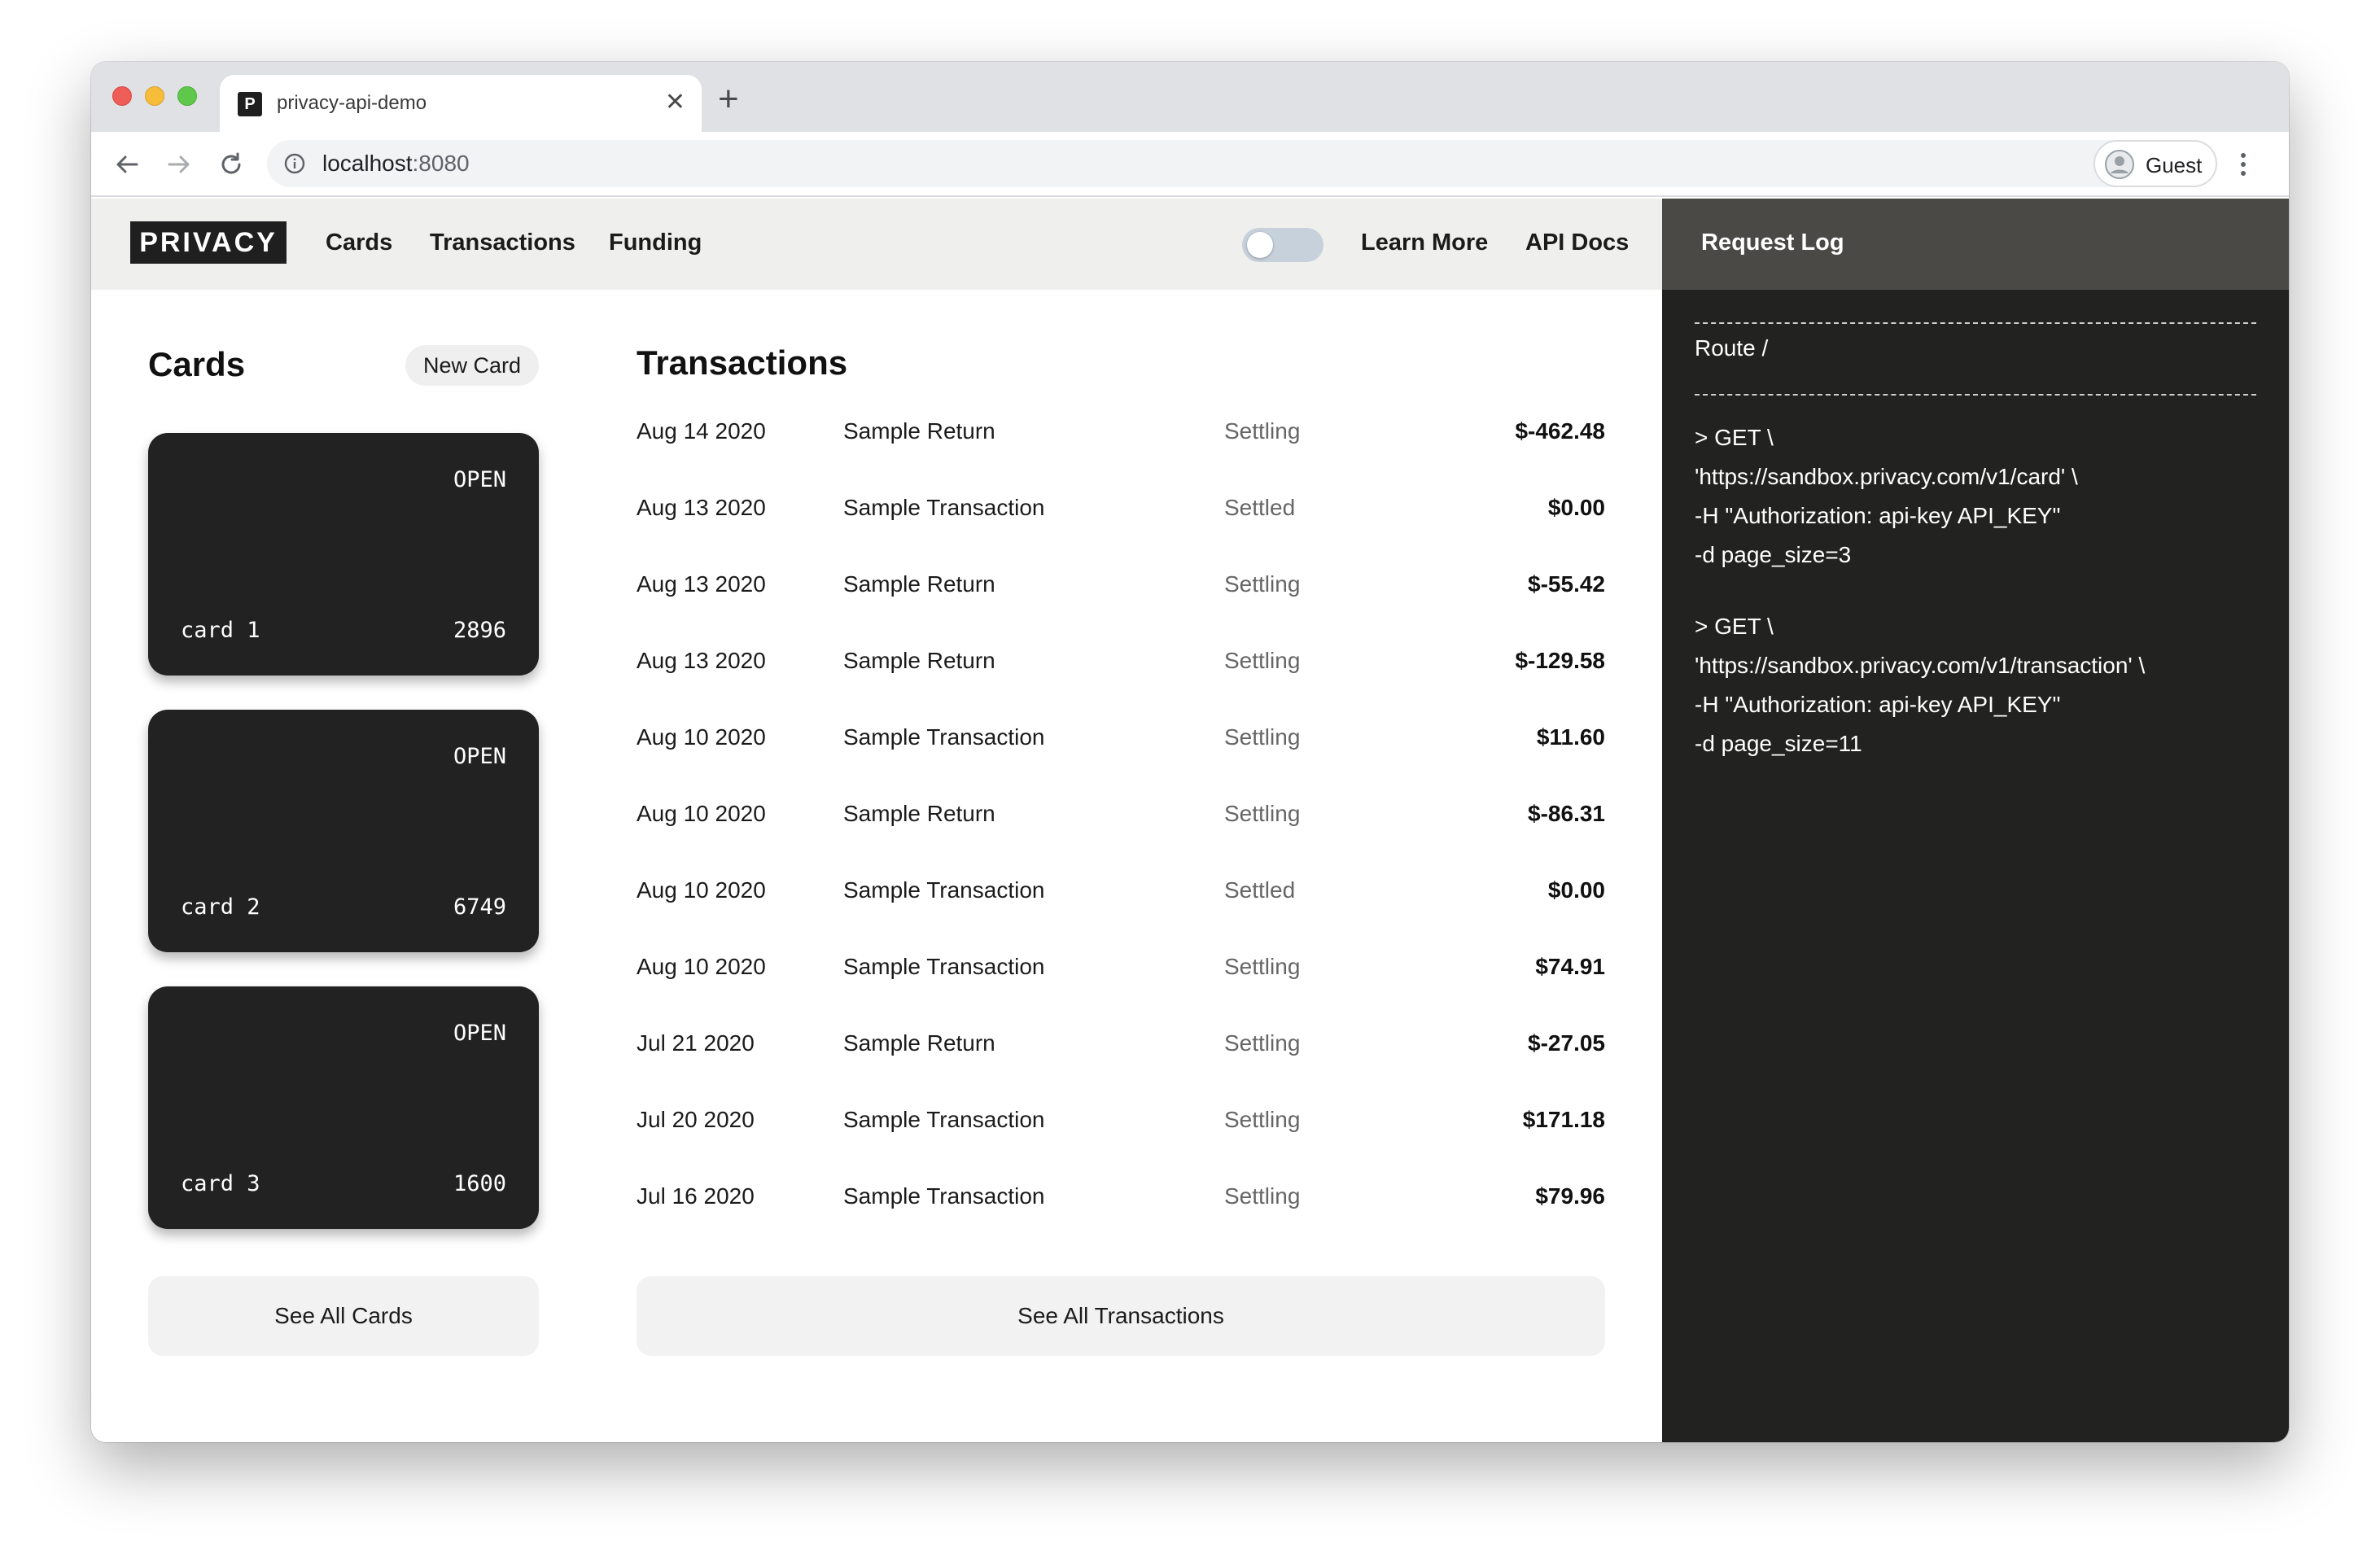 This screenshot has width=2380, height=1561. I want to click on more-menu-icon, so click(2243, 164).